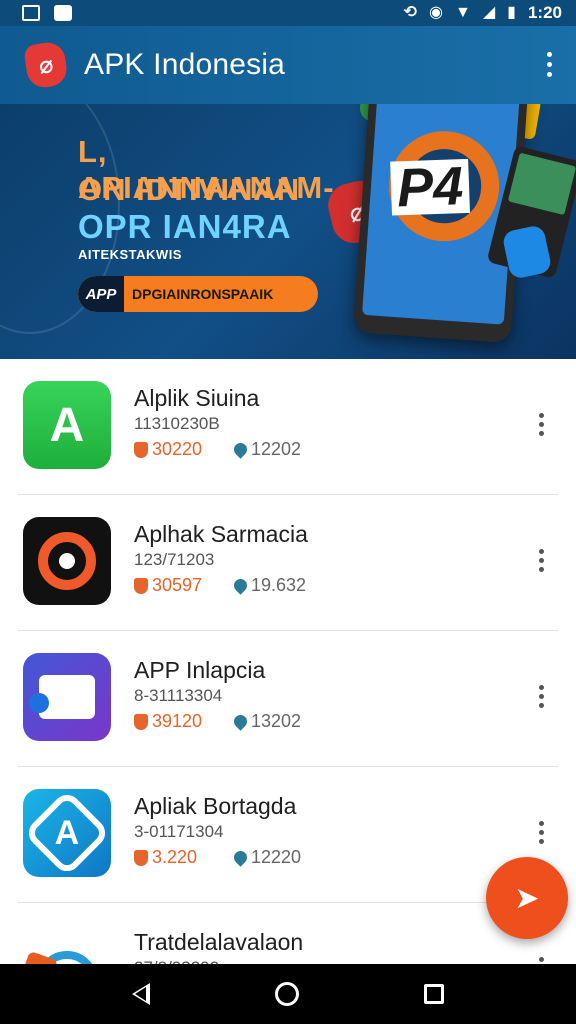 This screenshot has height=1024, width=576. Describe the element at coordinates (178, 695) in the screenshot. I see `app-code: 8-31113304` at that location.